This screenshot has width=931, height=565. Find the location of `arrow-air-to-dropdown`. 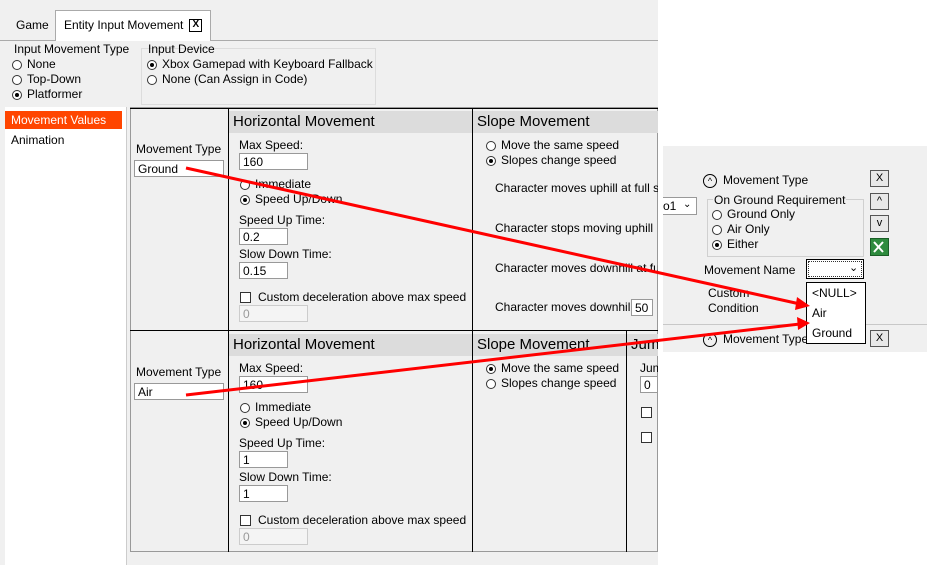

arrow-air-to-dropdown is located at coordinates (493, 359).